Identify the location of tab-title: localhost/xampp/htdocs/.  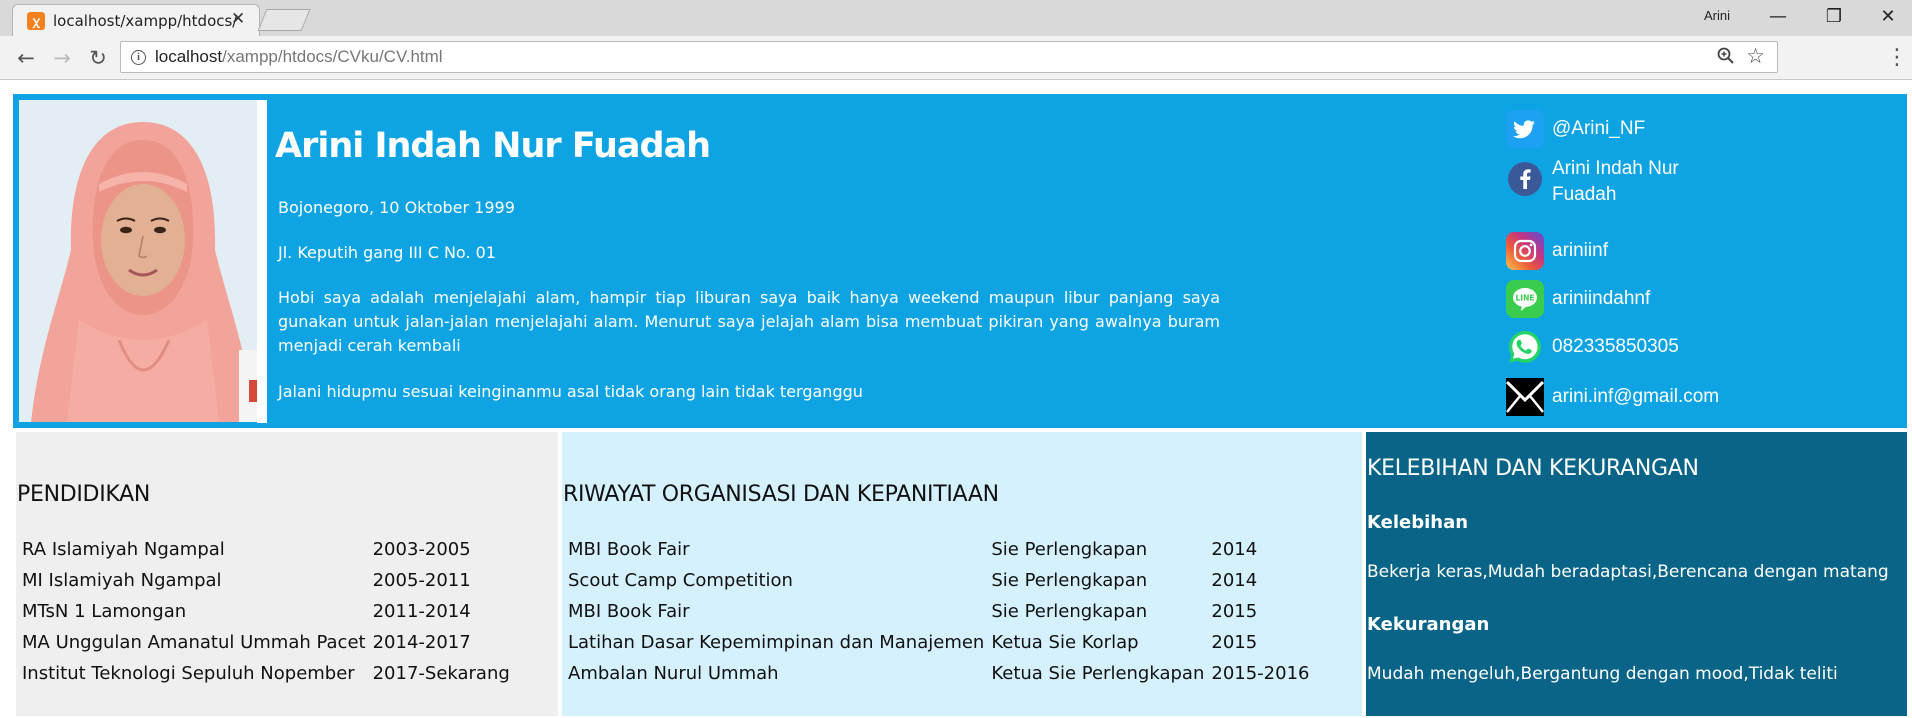
(145, 21).